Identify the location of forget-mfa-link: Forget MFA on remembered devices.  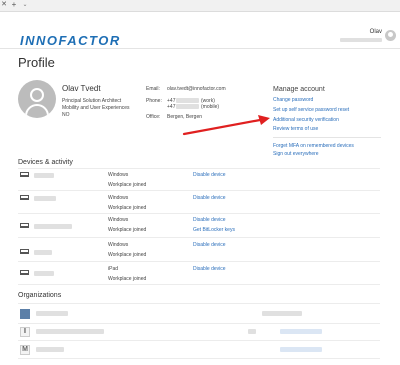
(313, 146).